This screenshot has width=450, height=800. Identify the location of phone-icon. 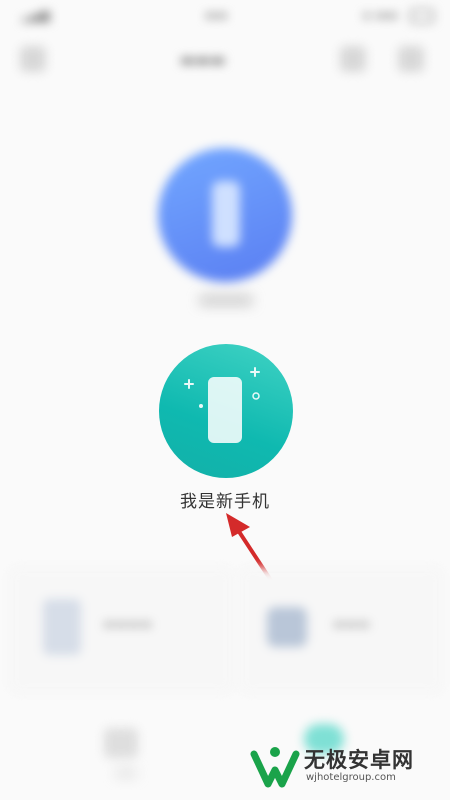
(225, 410).